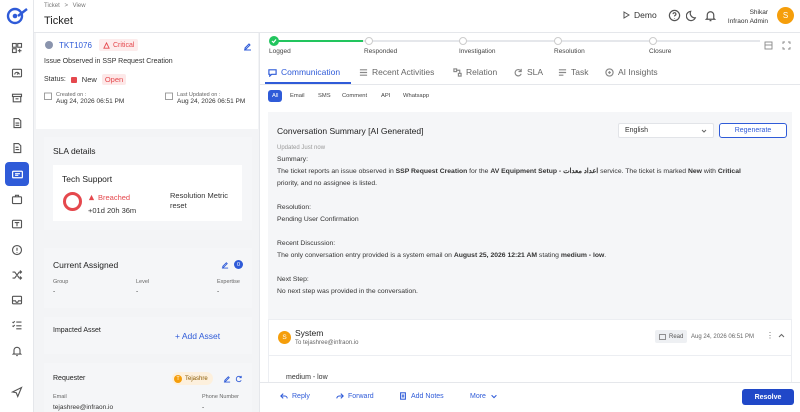  Describe the element at coordinates (87, 179) in the screenshot. I see `sla-group: Tech Support` at that location.